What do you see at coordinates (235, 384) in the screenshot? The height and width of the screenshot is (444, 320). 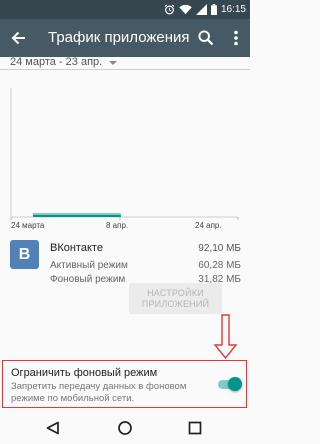 I see `toggle-thumb` at bounding box center [235, 384].